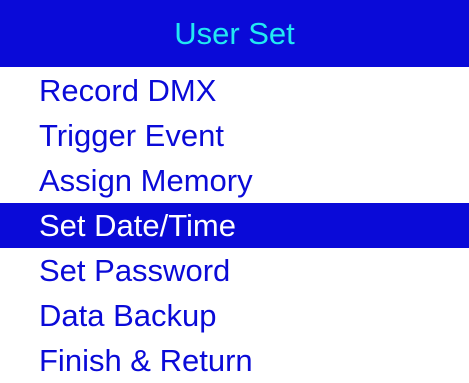  I want to click on menu-title: User Set, so click(234, 33).